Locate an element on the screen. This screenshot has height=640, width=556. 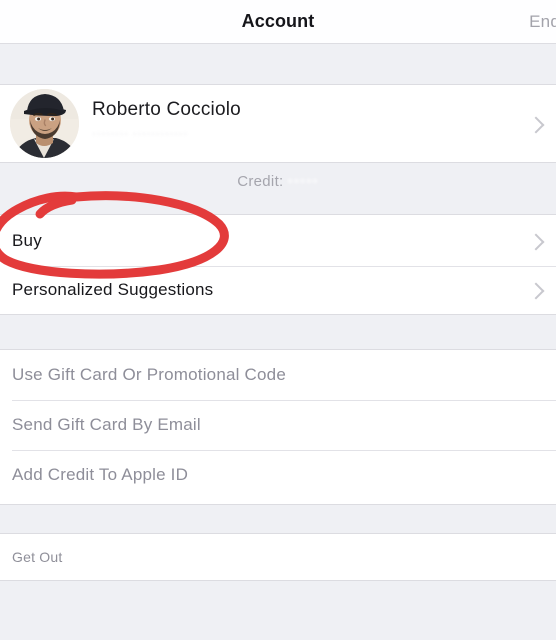
navigation-bar: Account End is located at coordinates (278, 22).